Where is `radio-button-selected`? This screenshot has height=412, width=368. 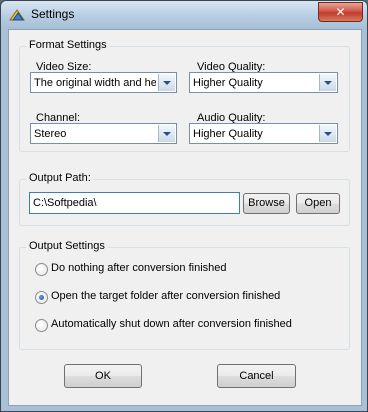
radio-button-selected is located at coordinates (41, 297).